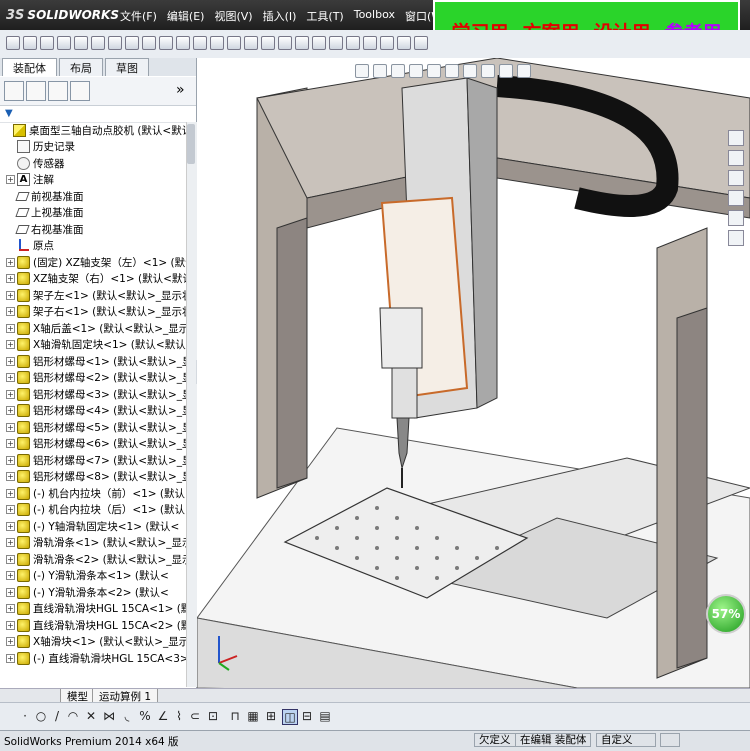  I want to click on mass-properties-icon, so click(421, 43).